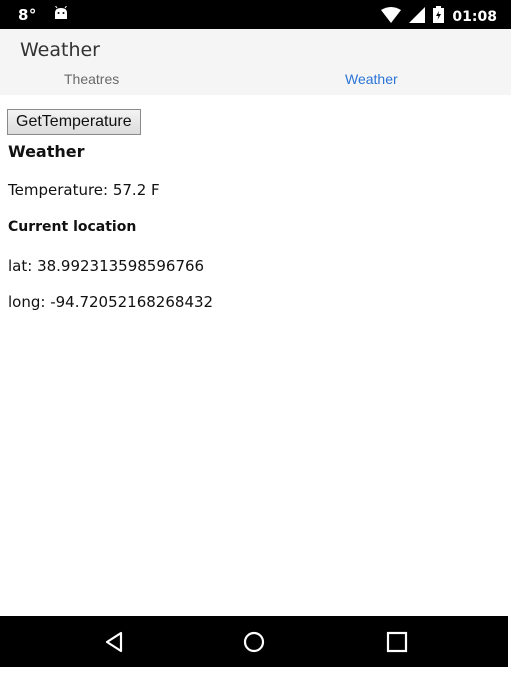  What do you see at coordinates (91, 79) in the screenshot?
I see `tab-theatres: Theatres` at bounding box center [91, 79].